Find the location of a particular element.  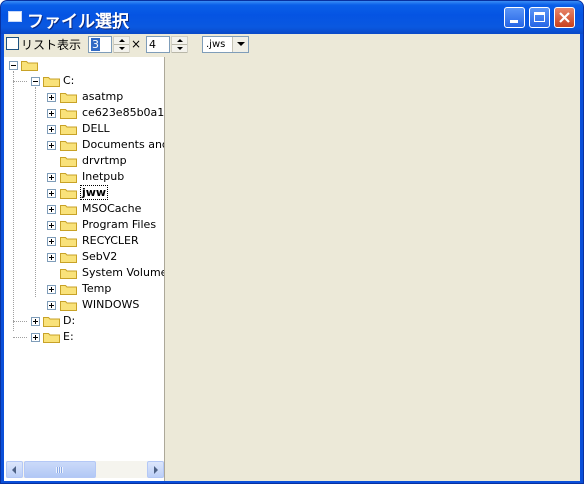

tree-label: C: is located at coordinates (69, 80).